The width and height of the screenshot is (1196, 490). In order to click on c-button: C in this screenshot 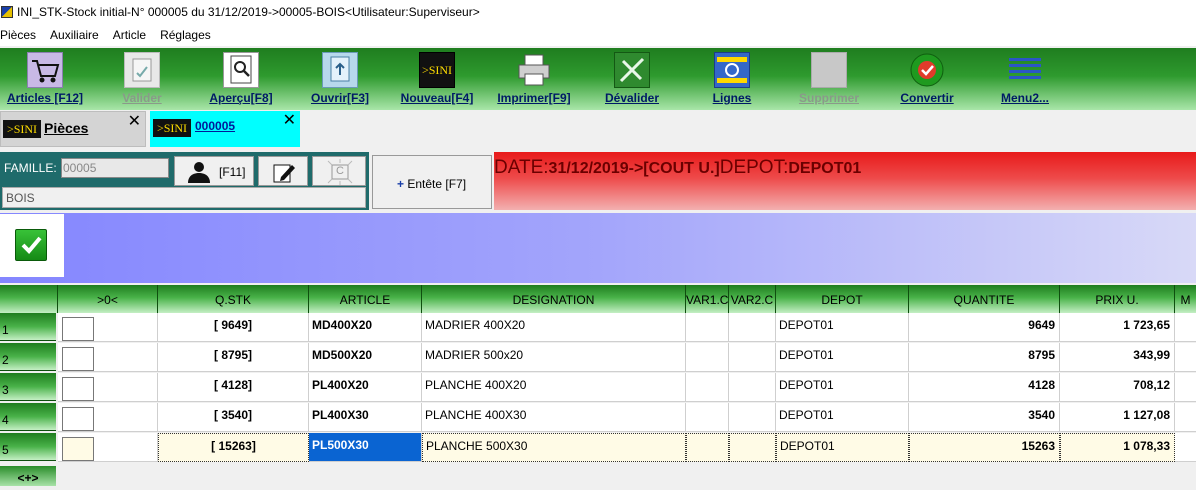, I will do `click(339, 171)`.